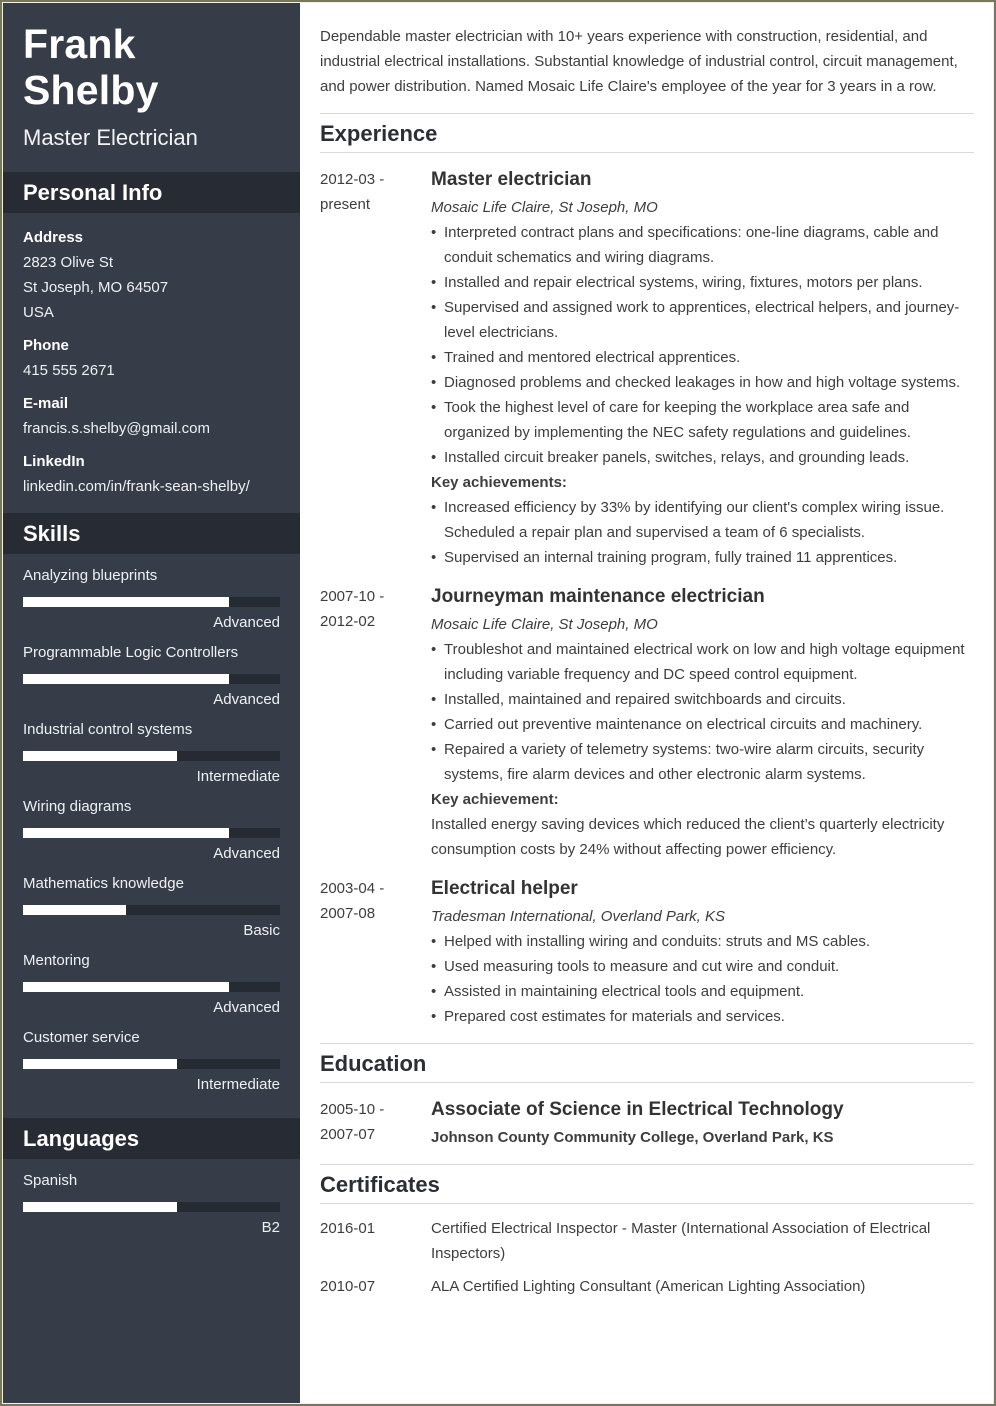  What do you see at coordinates (81, 1037) in the screenshot?
I see `skill-name: Customer service` at bounding box center [81, 1037].